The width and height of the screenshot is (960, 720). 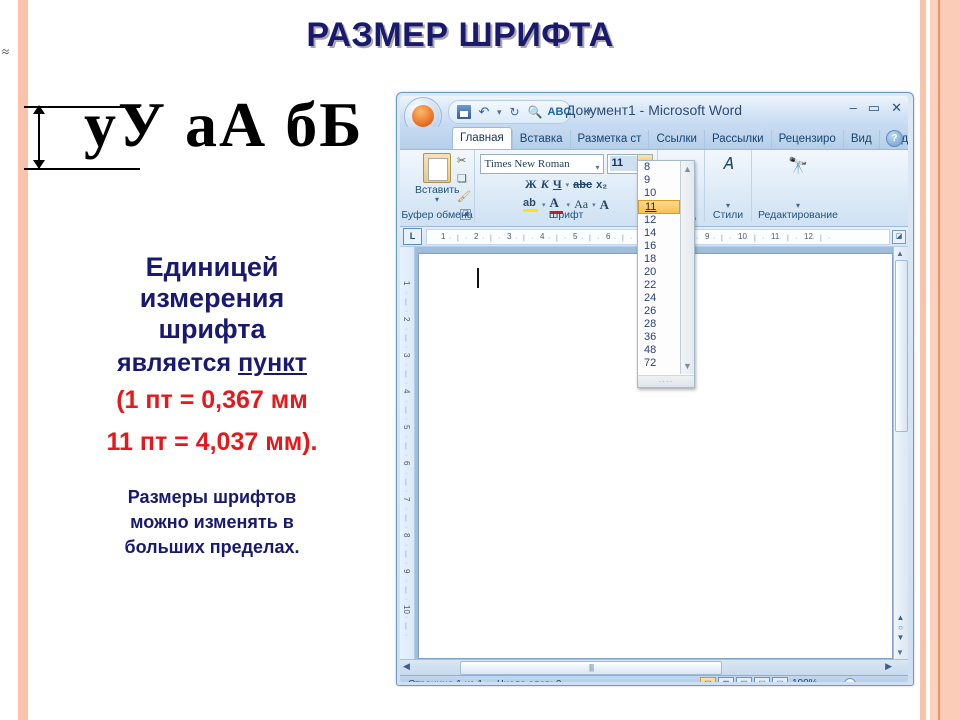 What do you see at coordinates (659, 298) in the screenshot?
I see `font-size-option-24: 24` at bounding box center [659, 298].